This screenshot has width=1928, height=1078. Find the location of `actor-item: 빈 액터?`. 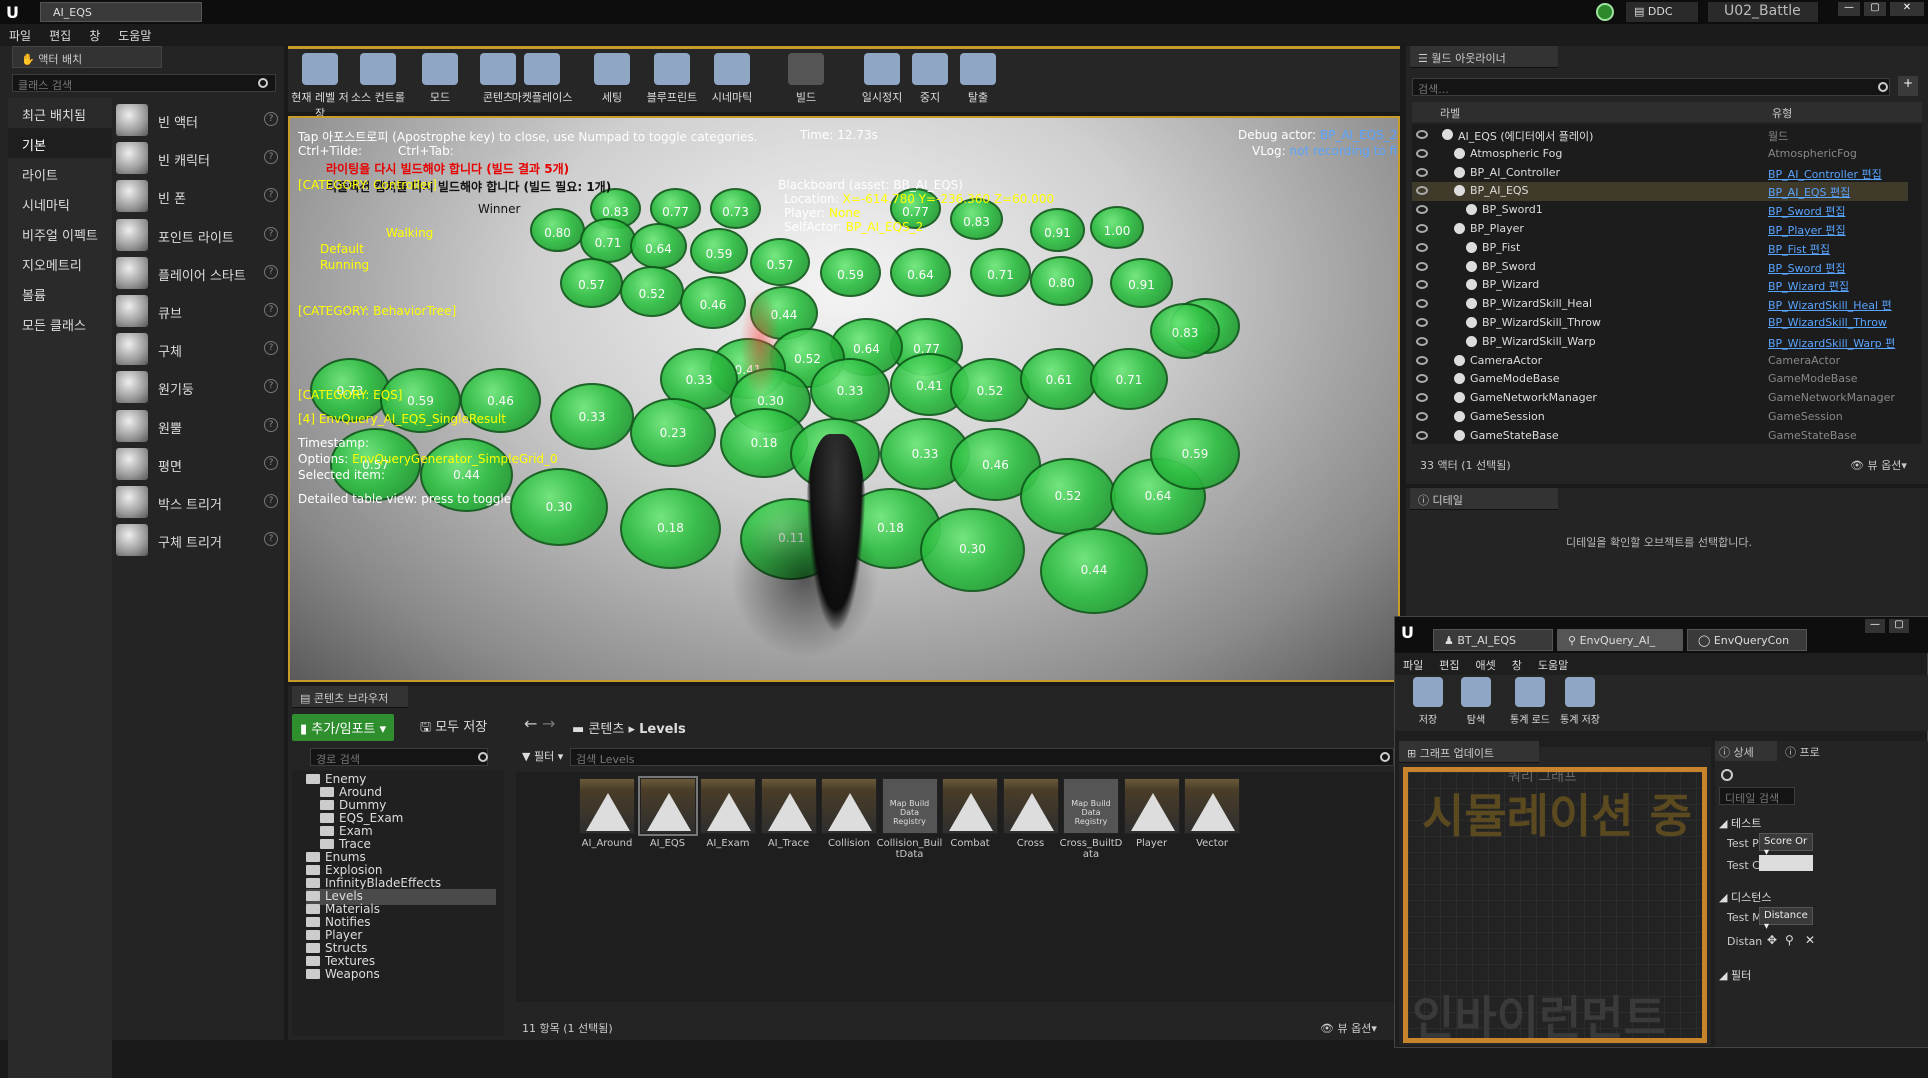

actor-item: 빈 액터? is located at coordinates (198, 120).